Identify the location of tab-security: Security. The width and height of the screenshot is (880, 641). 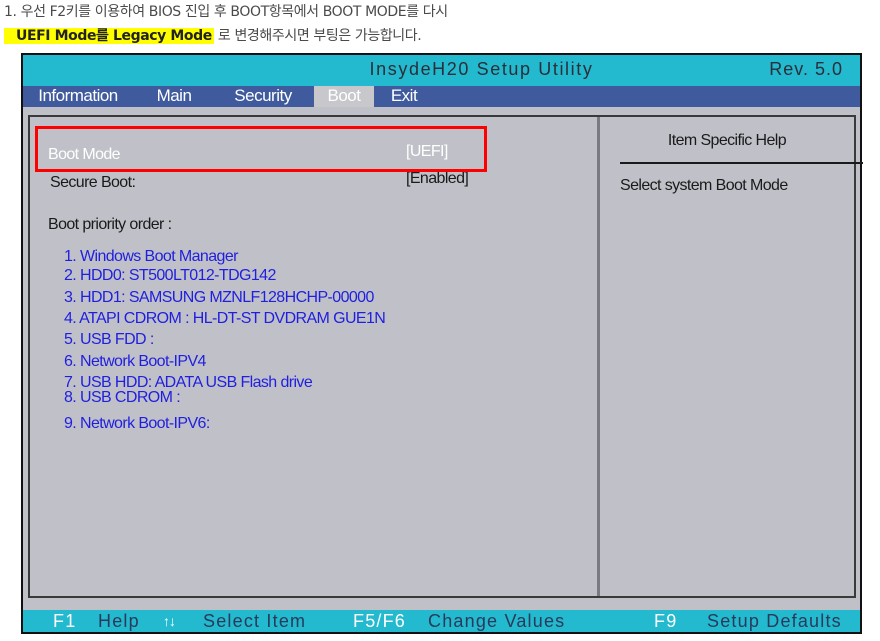
(263, 96).